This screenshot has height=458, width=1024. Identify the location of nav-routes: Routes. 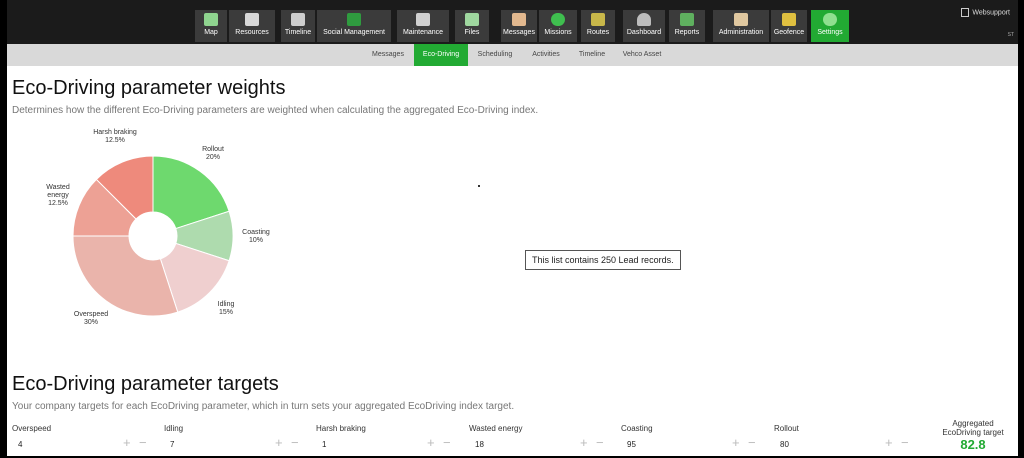
(598, 26).